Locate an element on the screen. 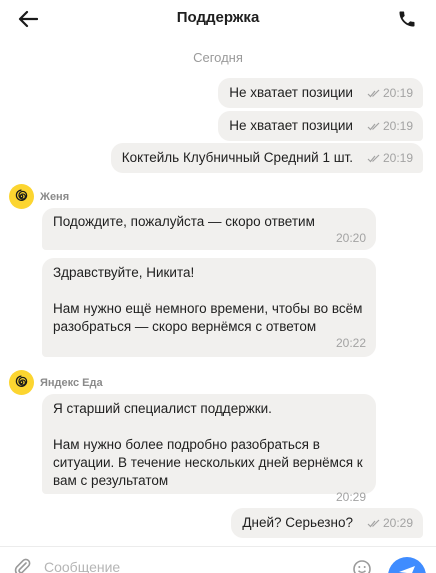  message-text: Подождите, пожалуйста — скоро ответим is located at coordinates (184, 221).